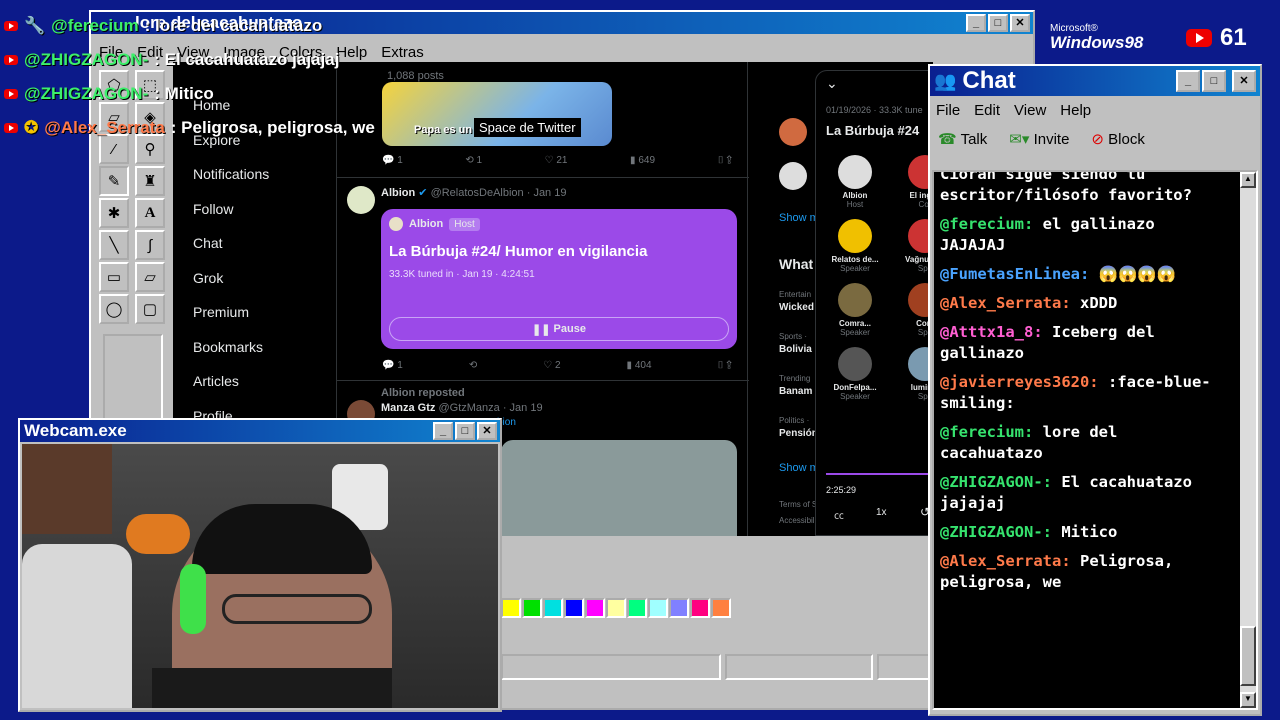 This screenshot has height=720, width=1280. I want to click on menu-extras: Extras, so click(402, 52).